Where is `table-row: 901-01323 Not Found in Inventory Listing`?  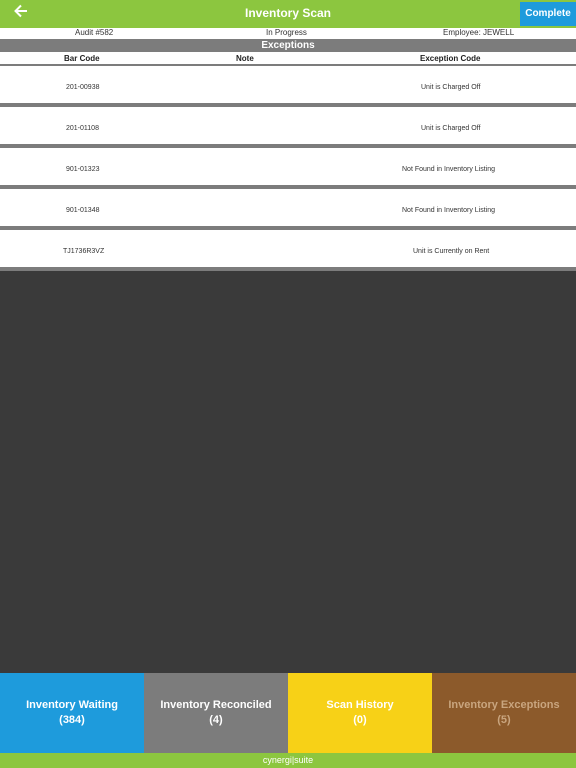
table-row: 901-01323 Not Found in Inventory Listing is located at coordinates (288, 168).